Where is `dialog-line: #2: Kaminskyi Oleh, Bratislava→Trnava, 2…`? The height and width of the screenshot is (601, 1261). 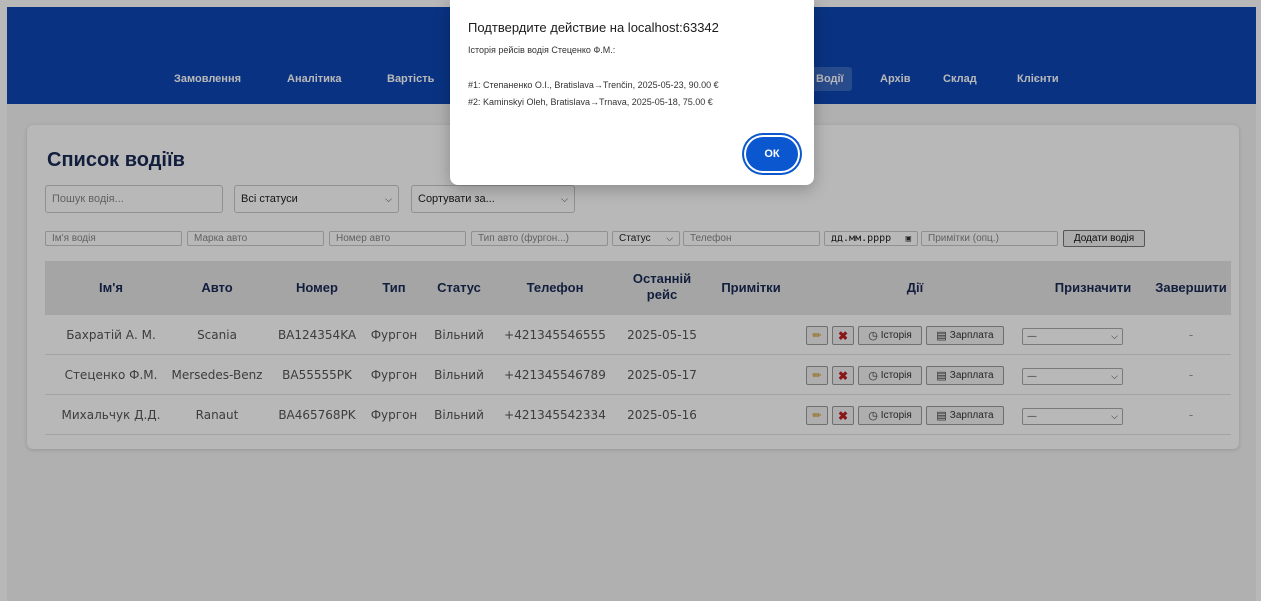 dialog-line: #2: Kaminskyi Oleh, Bratislava→Trnava, 2… is located at coordinates (590, 102).